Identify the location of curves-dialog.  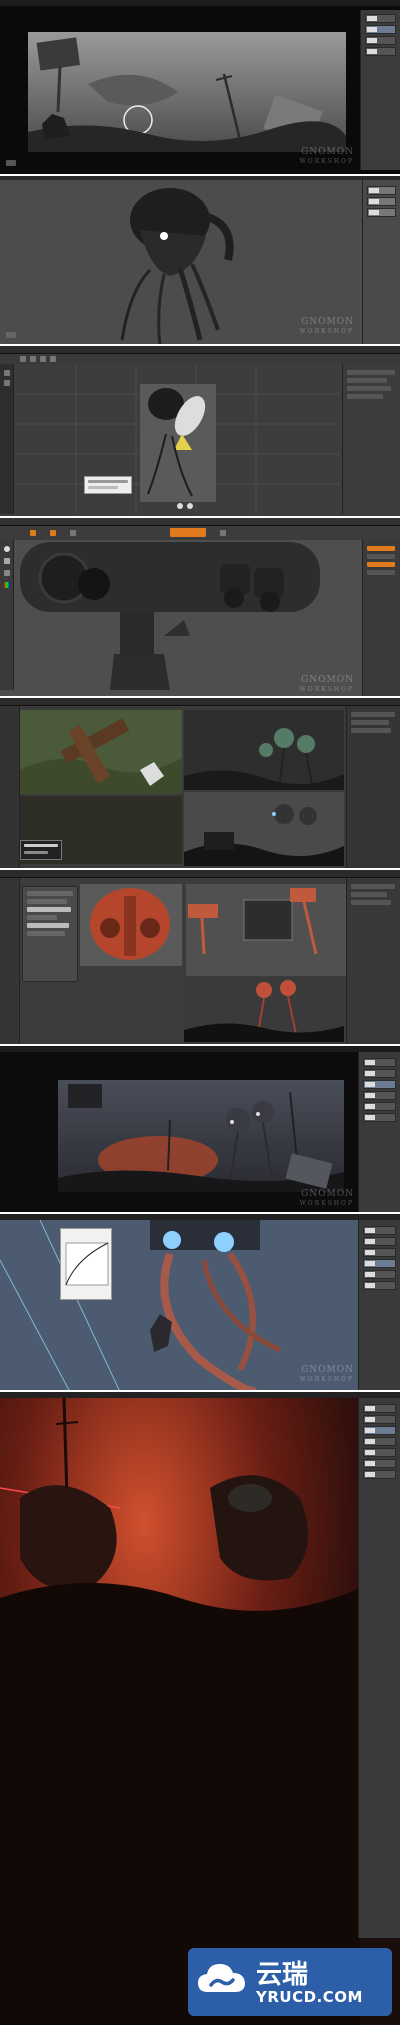
(86, 1264).